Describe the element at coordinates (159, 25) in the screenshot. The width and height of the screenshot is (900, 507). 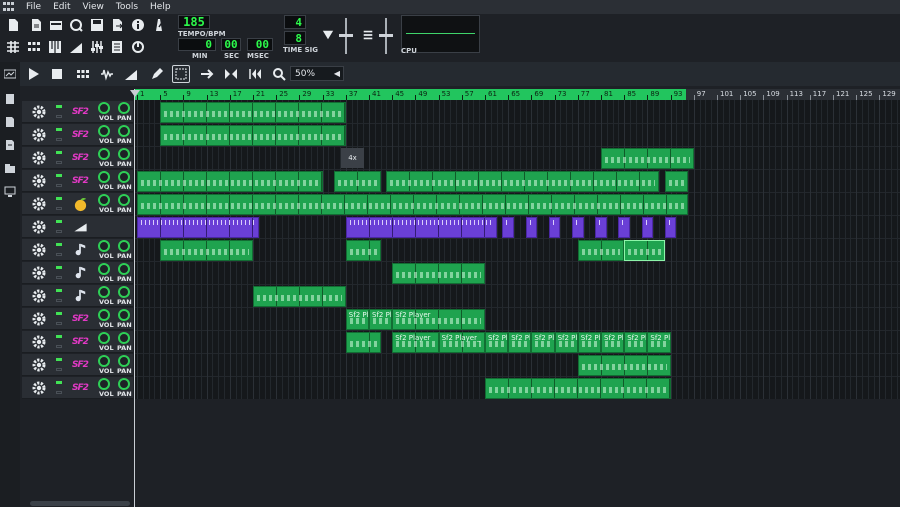
I see `metronome-icon` at that location.